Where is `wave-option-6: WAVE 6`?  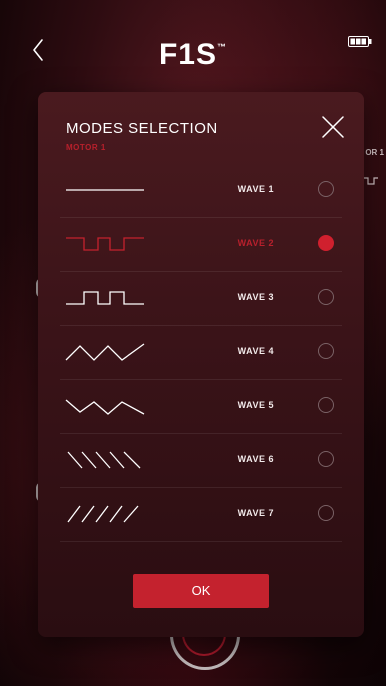
wave-option-6: WAVE 6 is located at coordinates (201, 461).